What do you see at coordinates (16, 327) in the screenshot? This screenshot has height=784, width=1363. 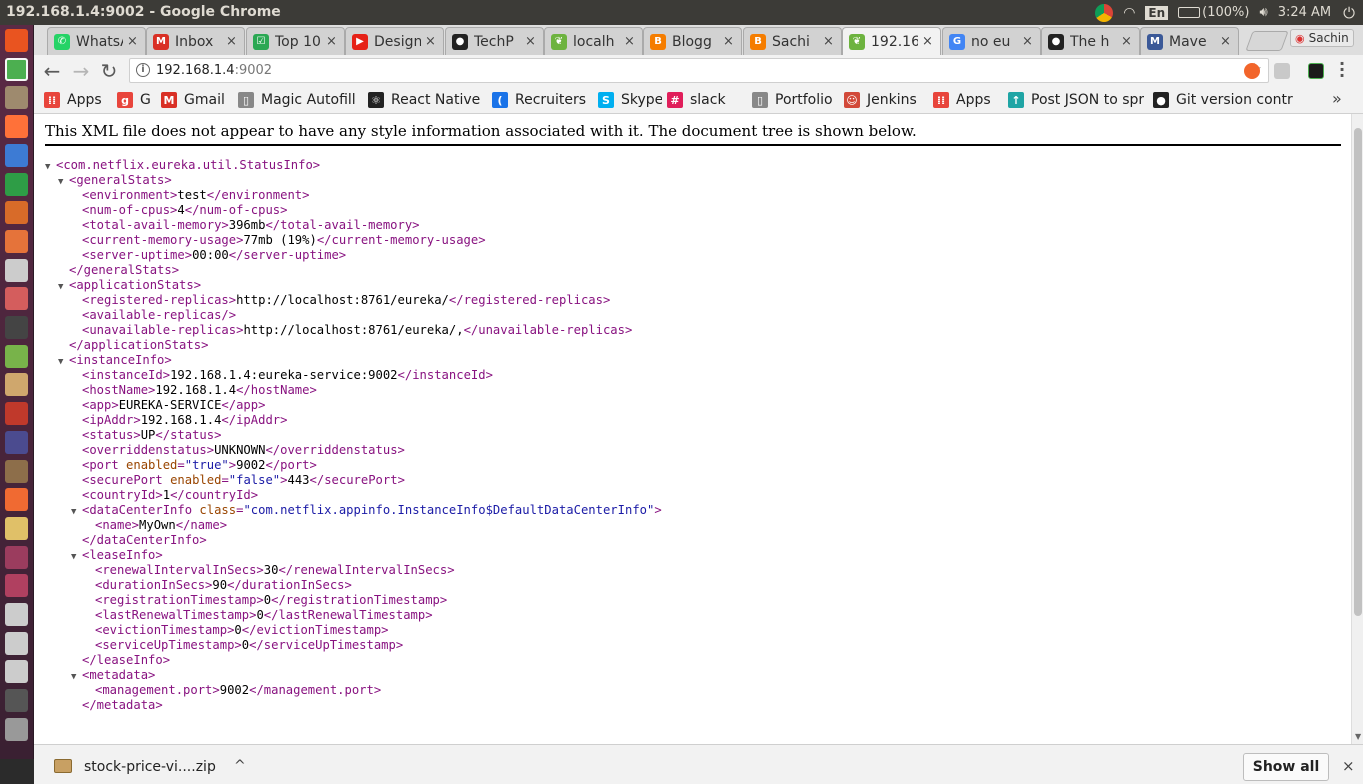 I see `terminal-icon` at bounding box center [16, 327].